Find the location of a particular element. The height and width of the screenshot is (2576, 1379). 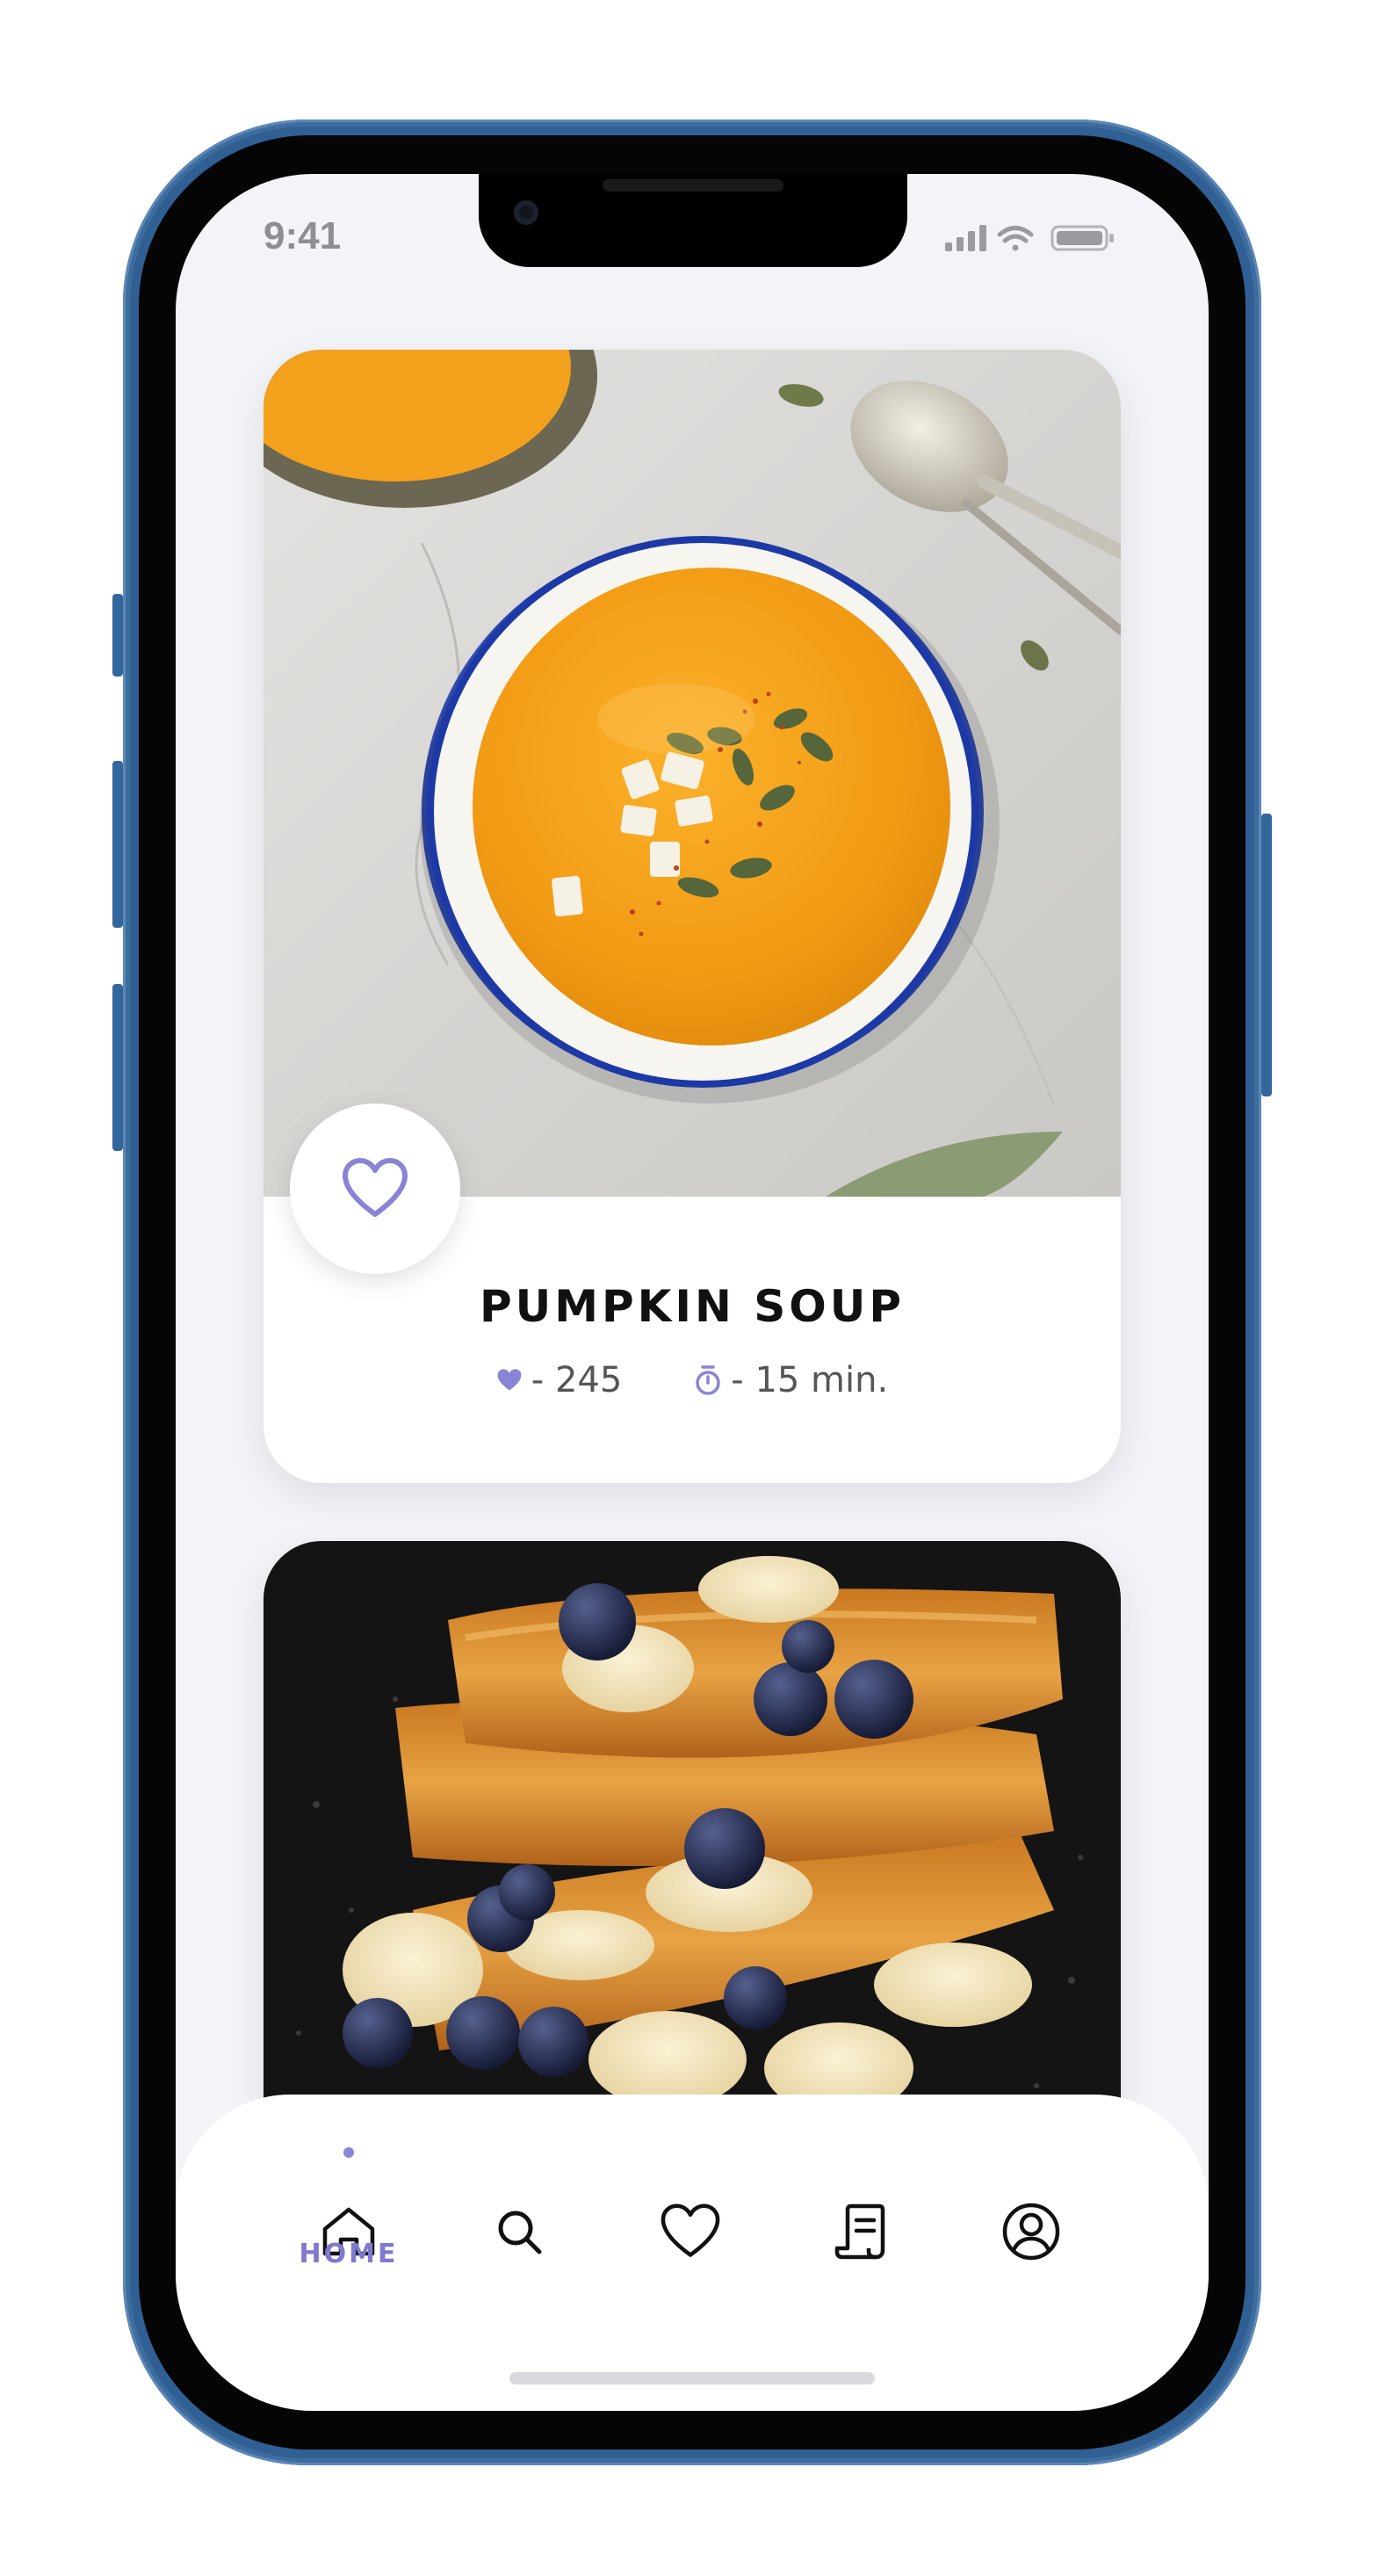

status-icons is located at coordinates (1029, 238).